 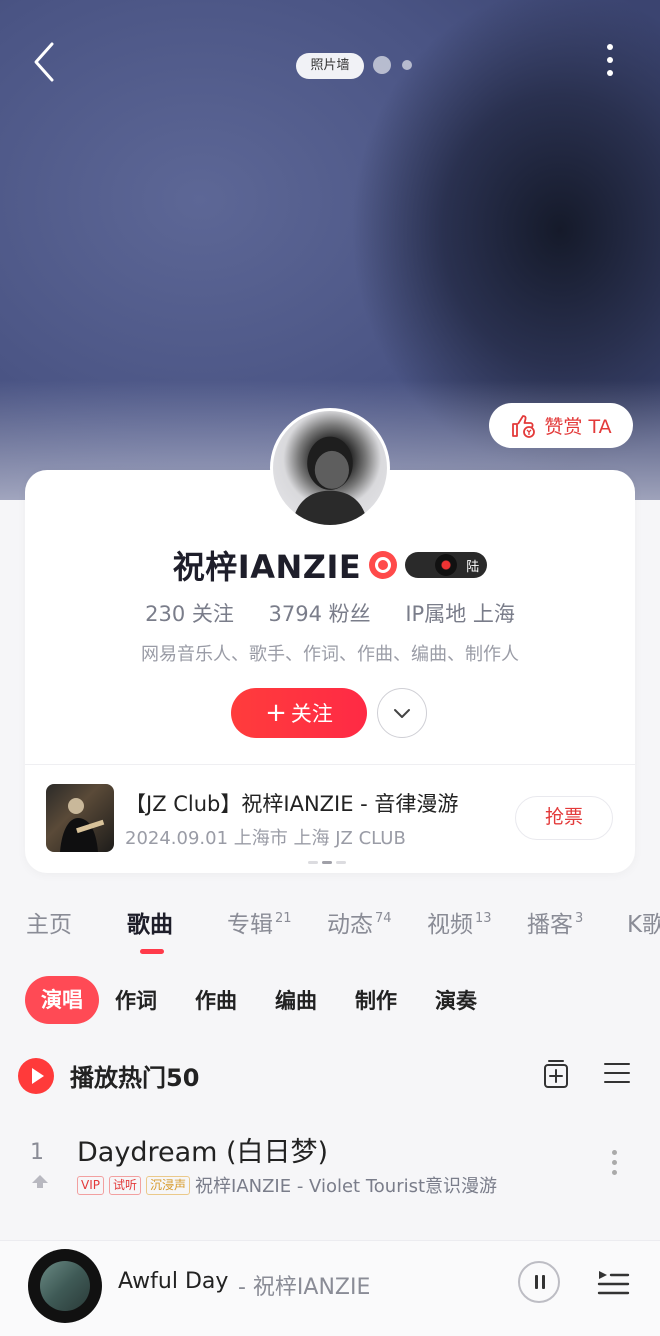 What do you see at coordinates (330, 468) in the screenshot?
I see `avatar` at bounding box center [330, 468].